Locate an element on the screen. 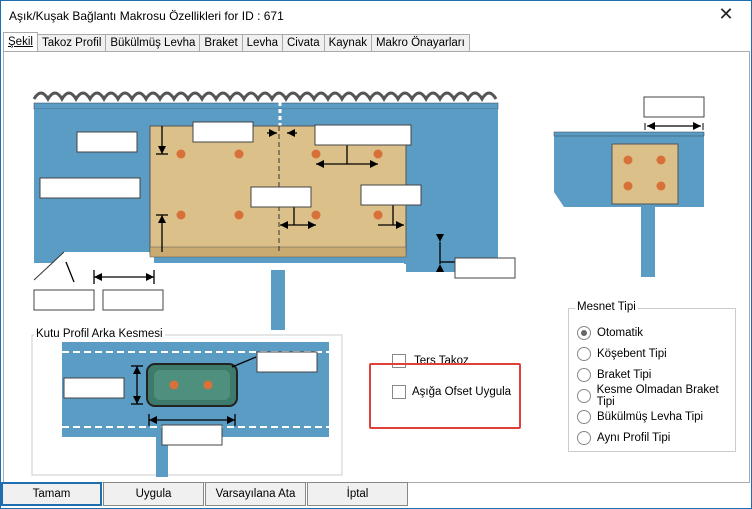 This screenshot has height=509, width=752. radio-label: Bükülmüş Levha Tipi is located at coordinates (650, 417).